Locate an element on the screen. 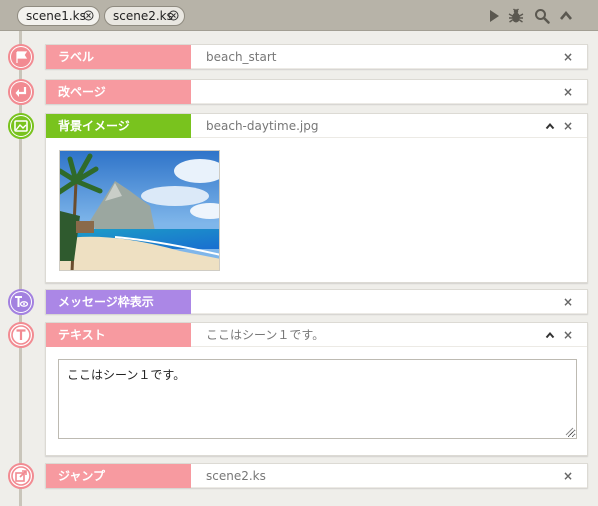 Image resolution: width=598 pixels, height=506 pixels. command-value: beach-daytime.jpg is located at coordinates (262, 126).